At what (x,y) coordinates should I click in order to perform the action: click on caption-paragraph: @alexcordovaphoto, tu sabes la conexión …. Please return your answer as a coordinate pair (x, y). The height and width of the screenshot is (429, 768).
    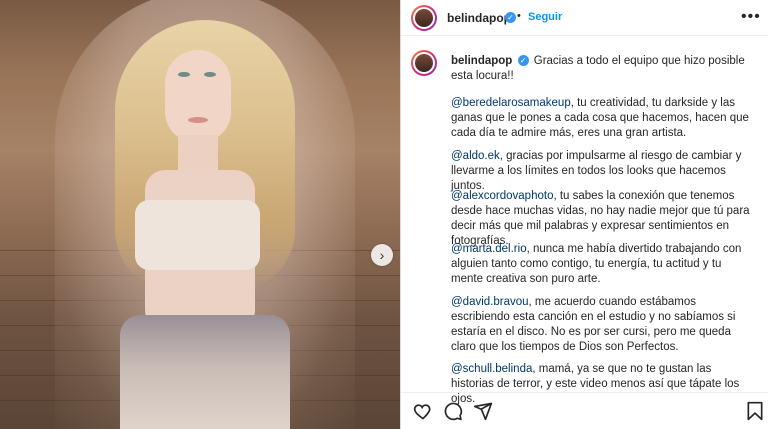
    Looking at the image, I should click on (603, 219).